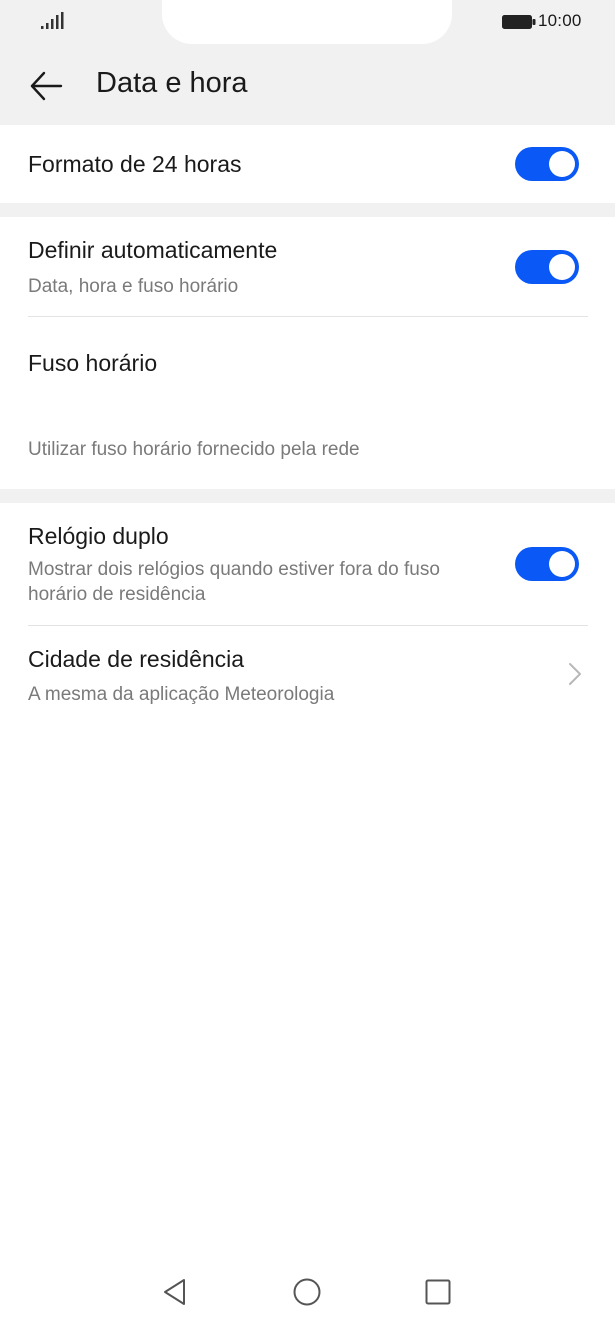 This screenshot has height=1334, width=615. I want to click on setting-timezone-label: Fuso horário, so click(93, 363).